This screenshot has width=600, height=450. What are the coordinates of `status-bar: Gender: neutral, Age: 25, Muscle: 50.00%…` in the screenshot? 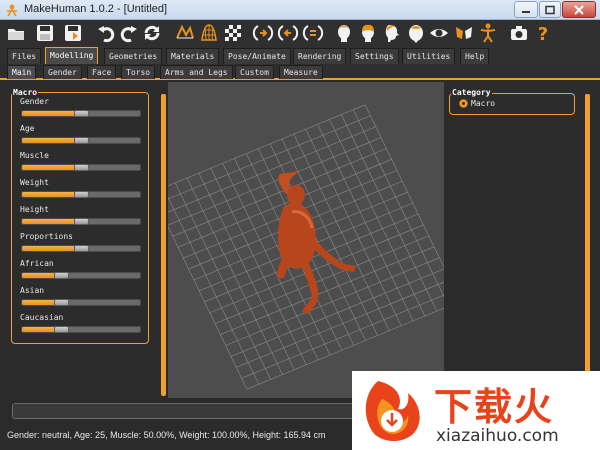 It's located at (166, 435).